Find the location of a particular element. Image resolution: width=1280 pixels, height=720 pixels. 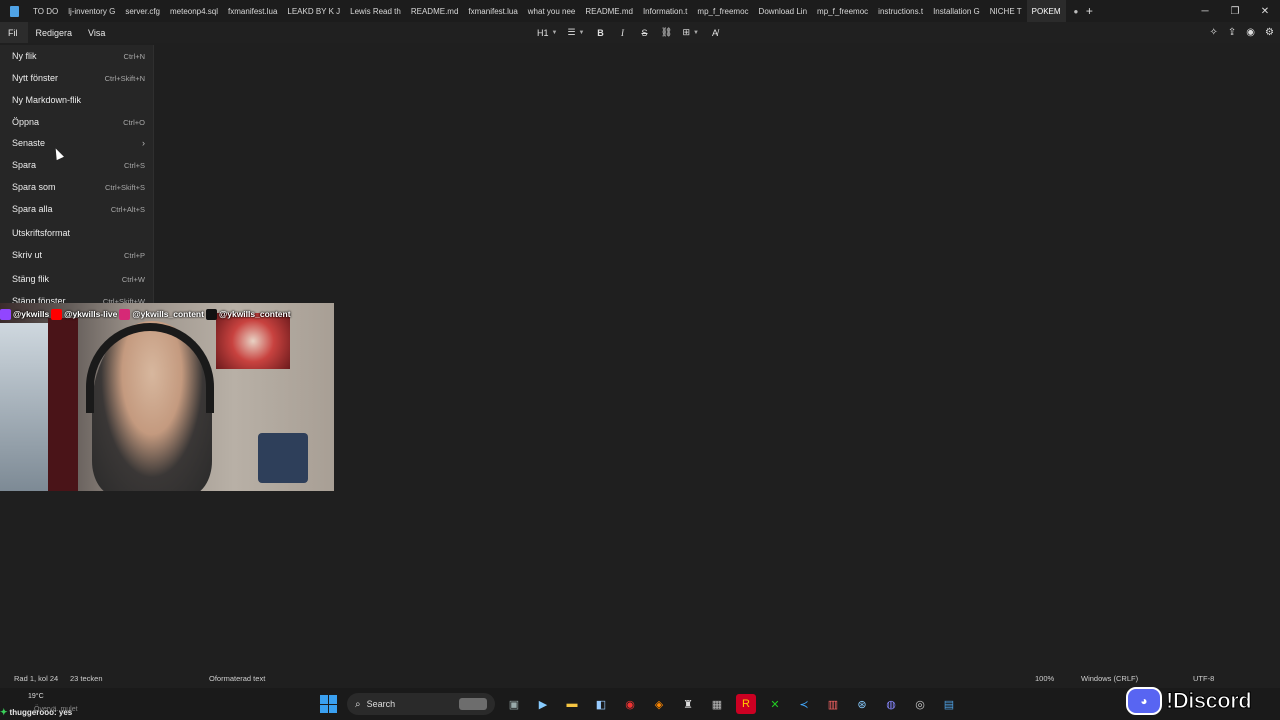

media-player-icon: ▶ is located at coordinates (543, 704).